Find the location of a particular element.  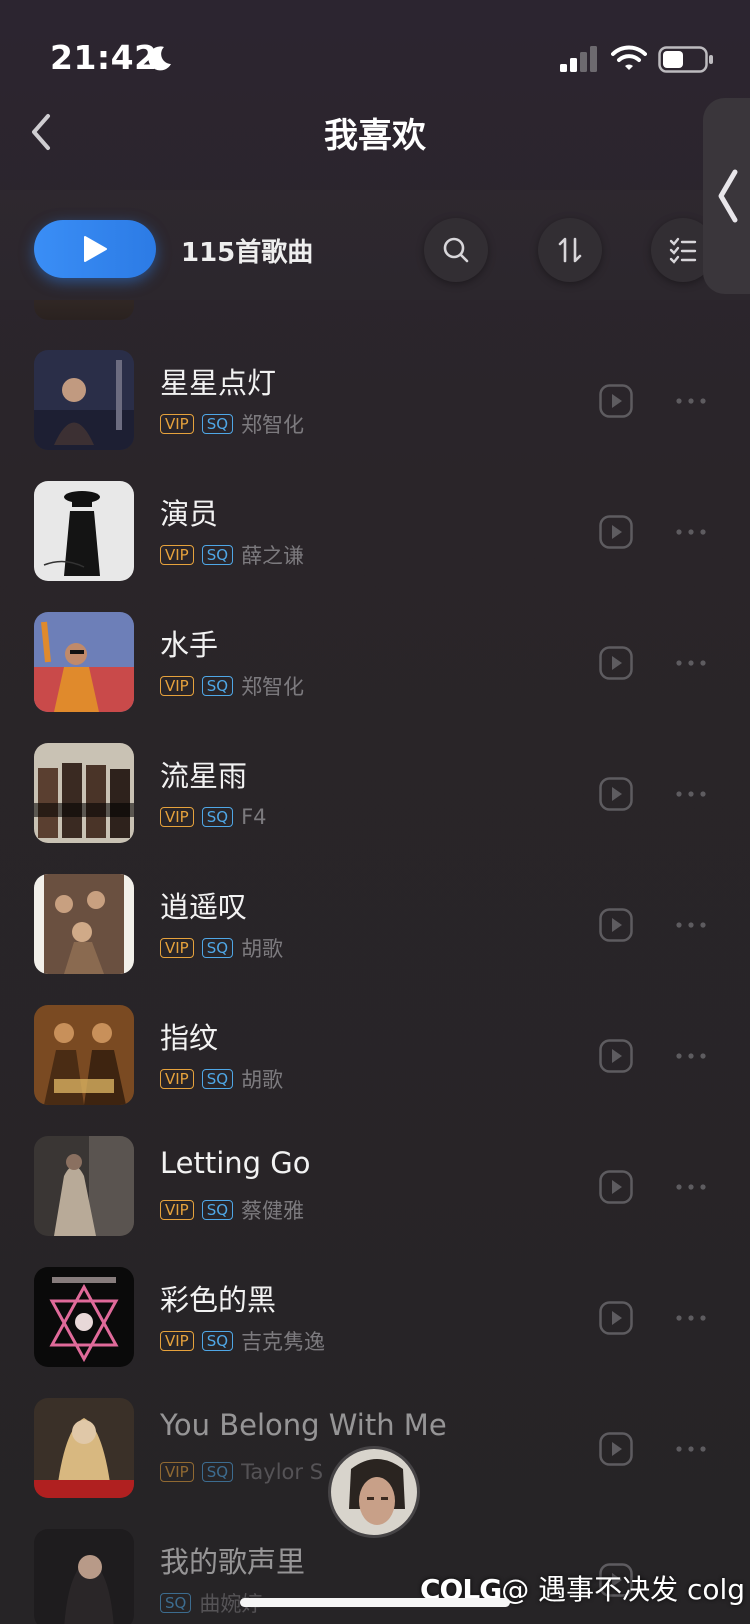

song-meta: VIP SQ 吉克隽逸 is located at coordinates (243, 1341).